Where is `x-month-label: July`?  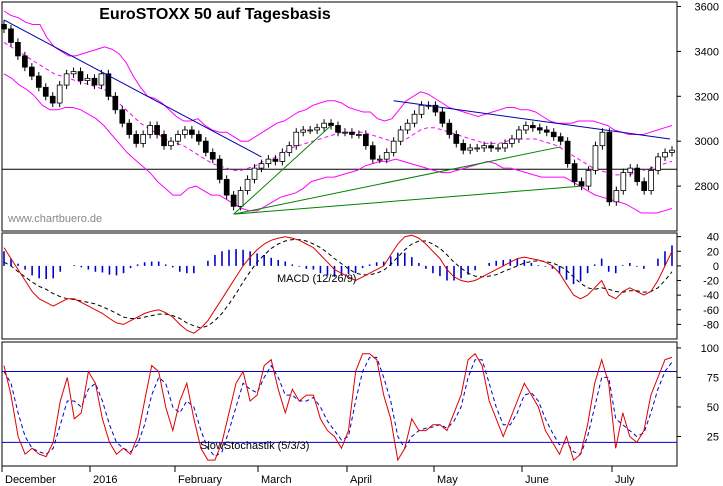
x-month-label: July is located at coordinates (625, 480).